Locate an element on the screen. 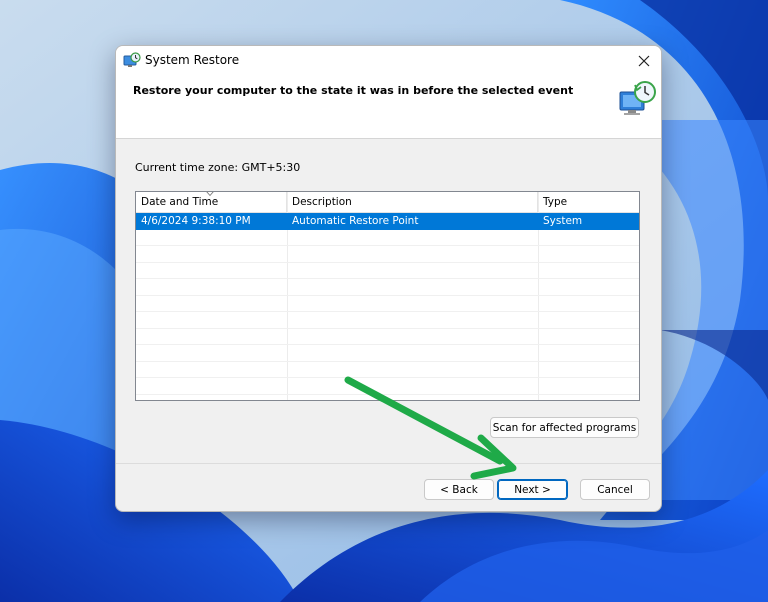 The height and width of the screenshot is (602, 768). system-restore-icon is located at coordinates (132, 59).